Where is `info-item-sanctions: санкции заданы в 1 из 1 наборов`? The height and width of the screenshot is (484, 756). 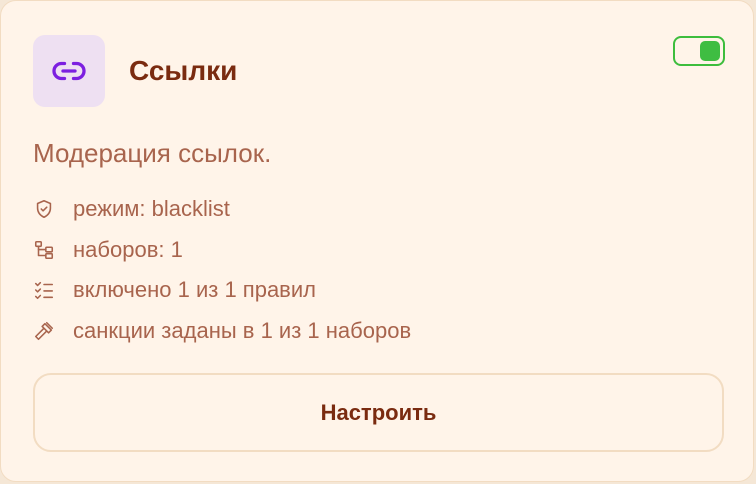 info-item-sanctions: санкции заданы в 1 из 1 наборов is located at coordinates (222, 335).